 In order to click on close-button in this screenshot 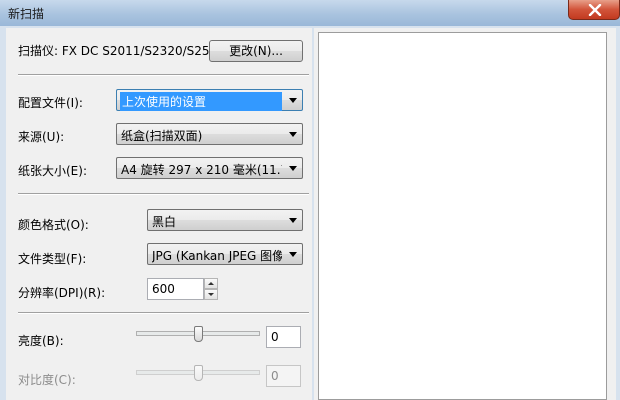, I will do `click(594, 10)`.